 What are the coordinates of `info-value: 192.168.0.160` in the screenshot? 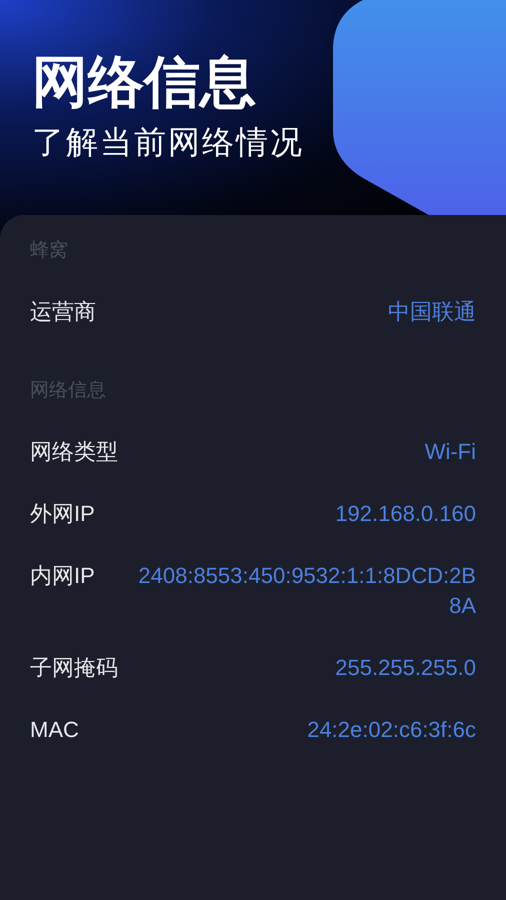 It's located at (405, 514).